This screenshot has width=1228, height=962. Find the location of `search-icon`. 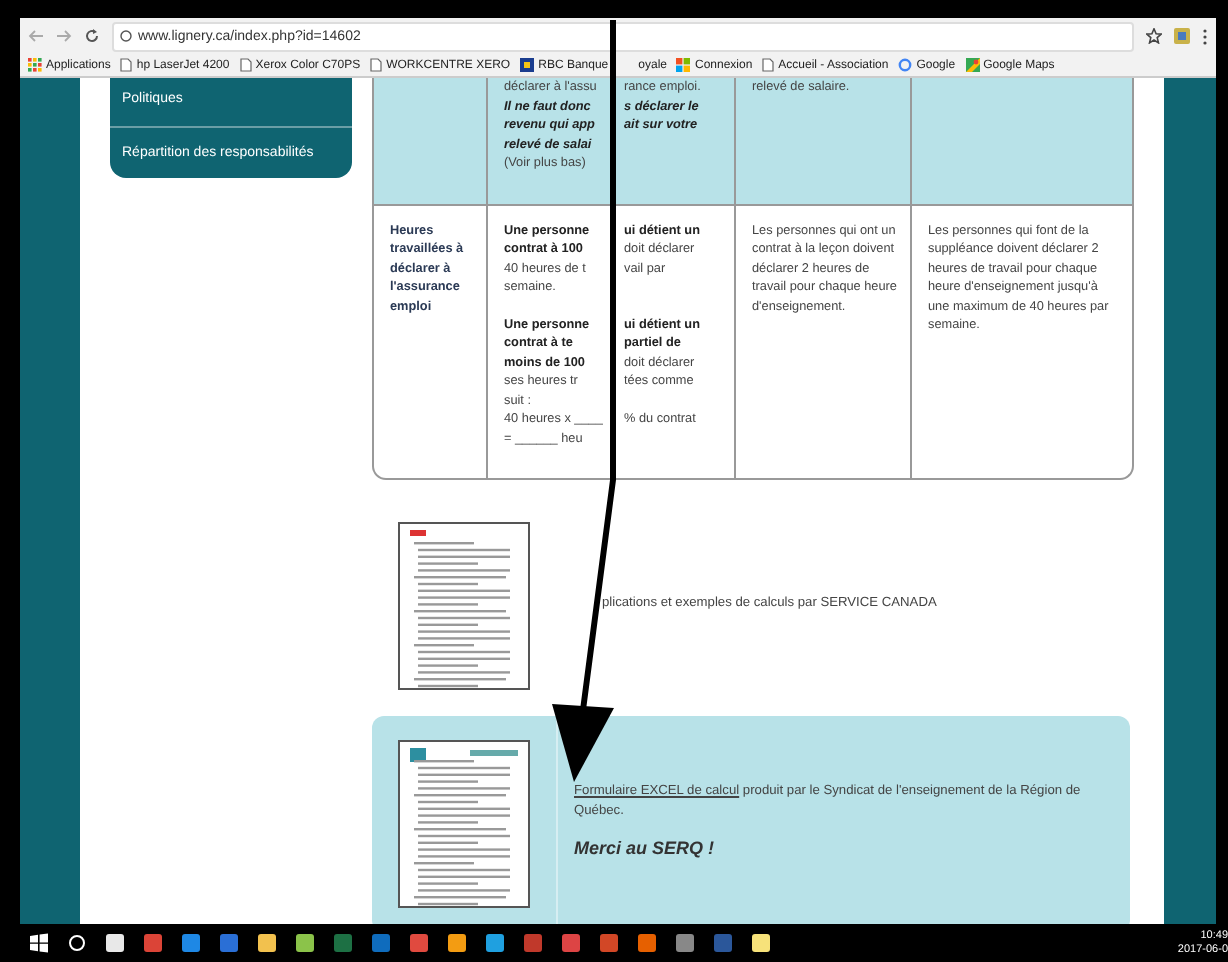

search-icon is located at coordinates (77, 943).